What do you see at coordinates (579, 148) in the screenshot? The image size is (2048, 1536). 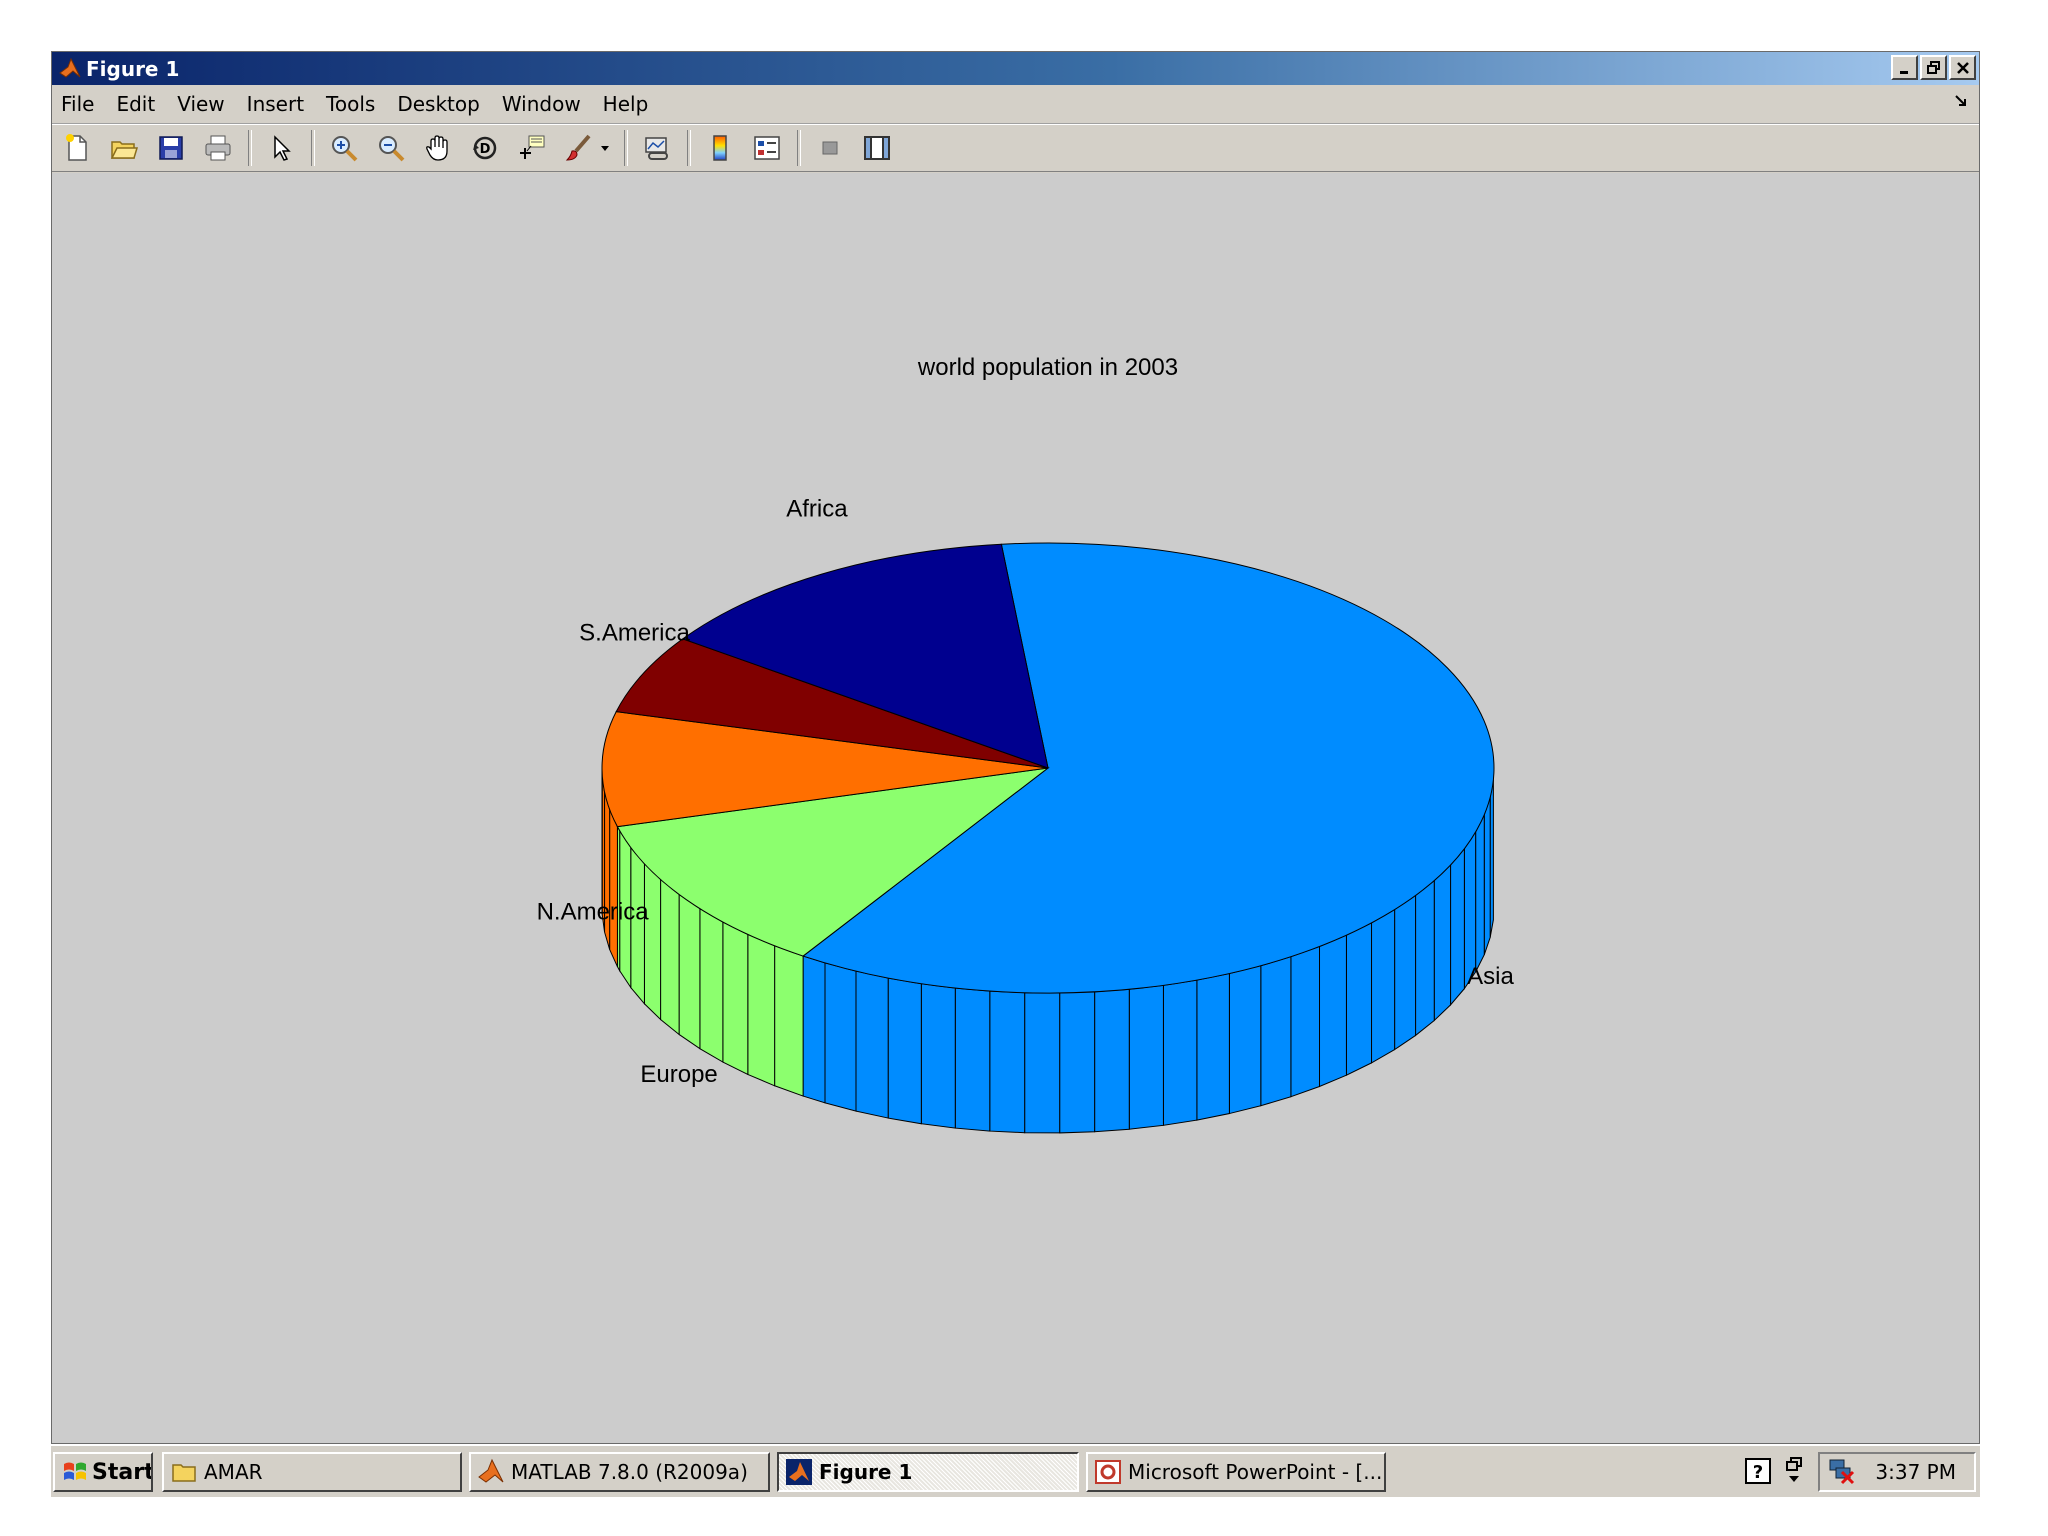 I see `brush-button` at bounding box center [579, 148].